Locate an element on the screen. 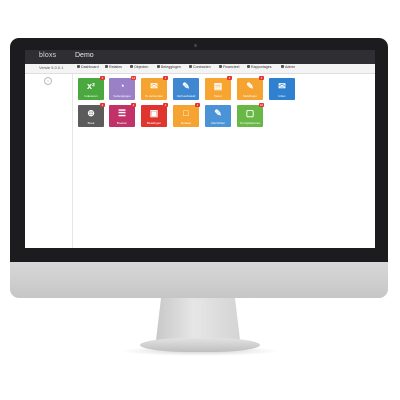 The width and height of the screenshot is (400, 400). tile-label: Indexeren is located at coordinates (91, 96).